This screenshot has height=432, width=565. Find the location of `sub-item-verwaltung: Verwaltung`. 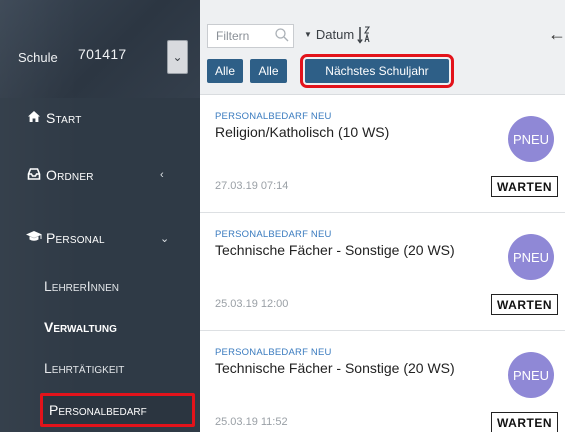

sub-item-verwaltung: Verwaltung is located at coordinates (80, 327).